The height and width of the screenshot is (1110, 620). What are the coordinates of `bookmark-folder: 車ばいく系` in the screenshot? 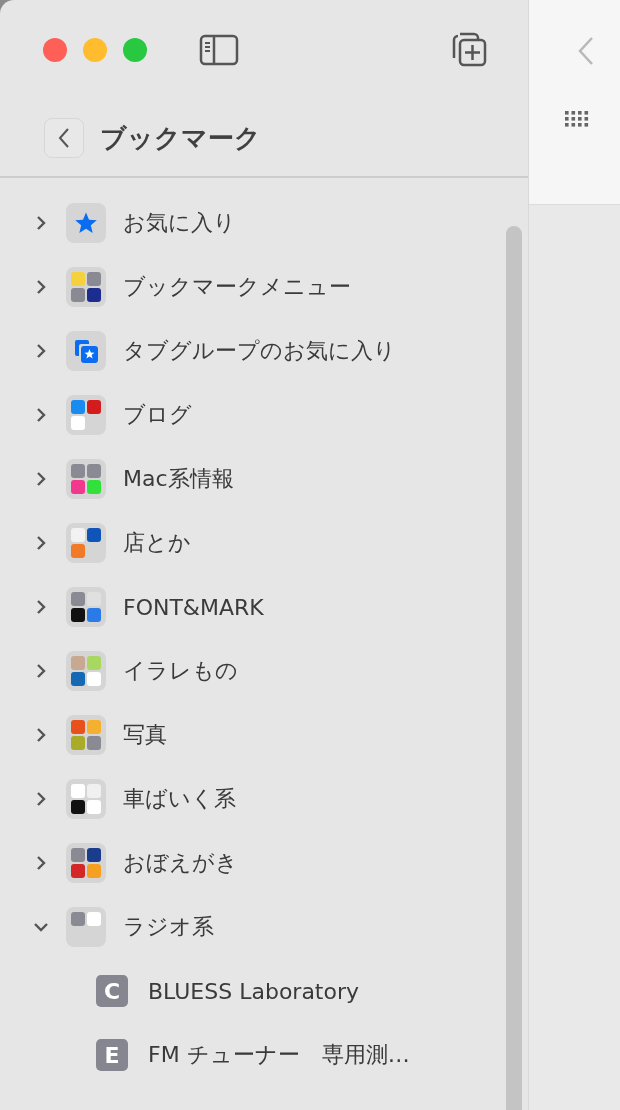 It's located at (264, 799).